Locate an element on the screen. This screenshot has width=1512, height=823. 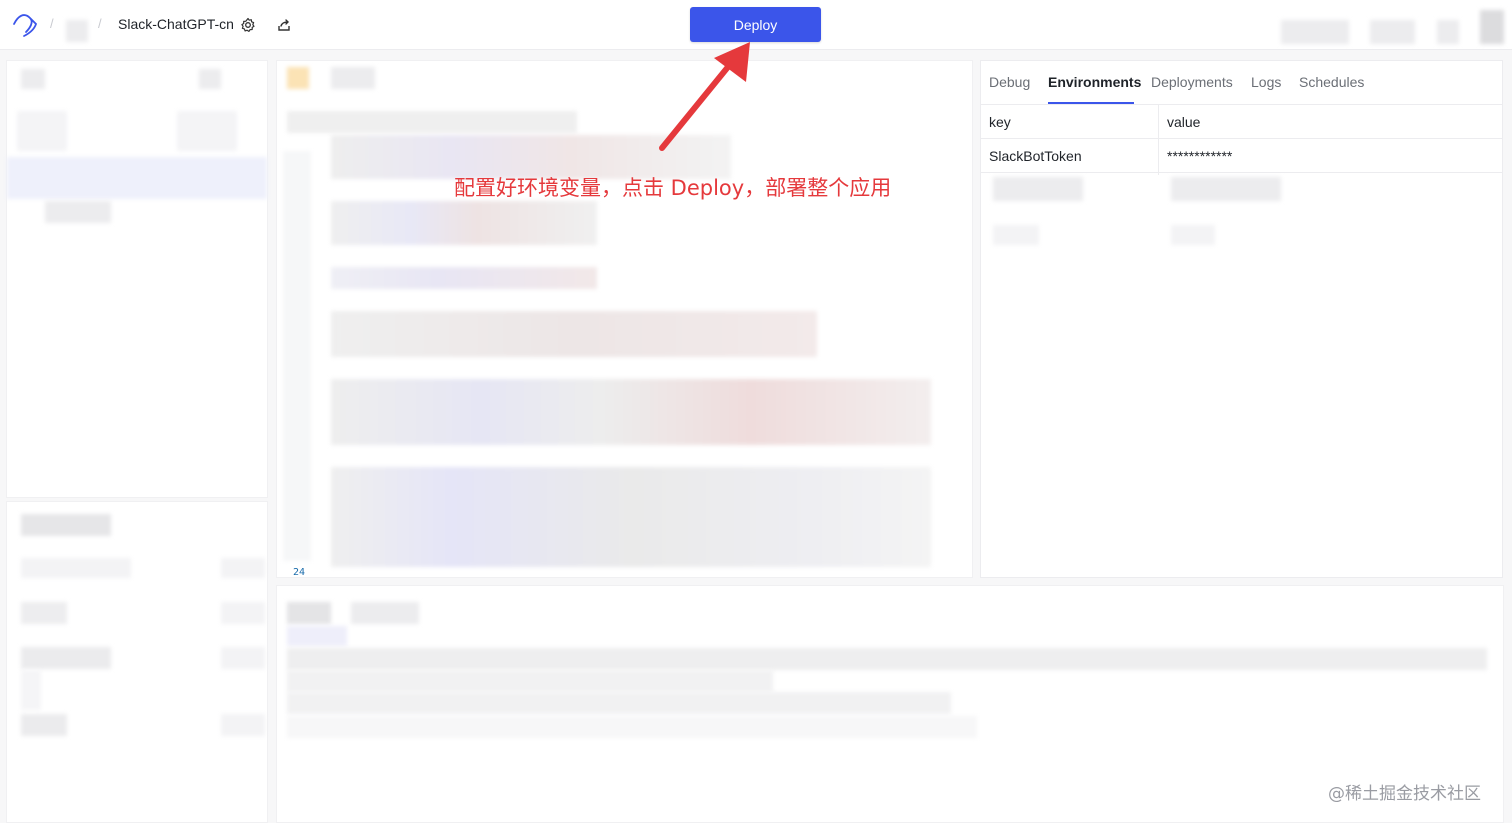
workspace-avatar is located at coordinates (77, 31).